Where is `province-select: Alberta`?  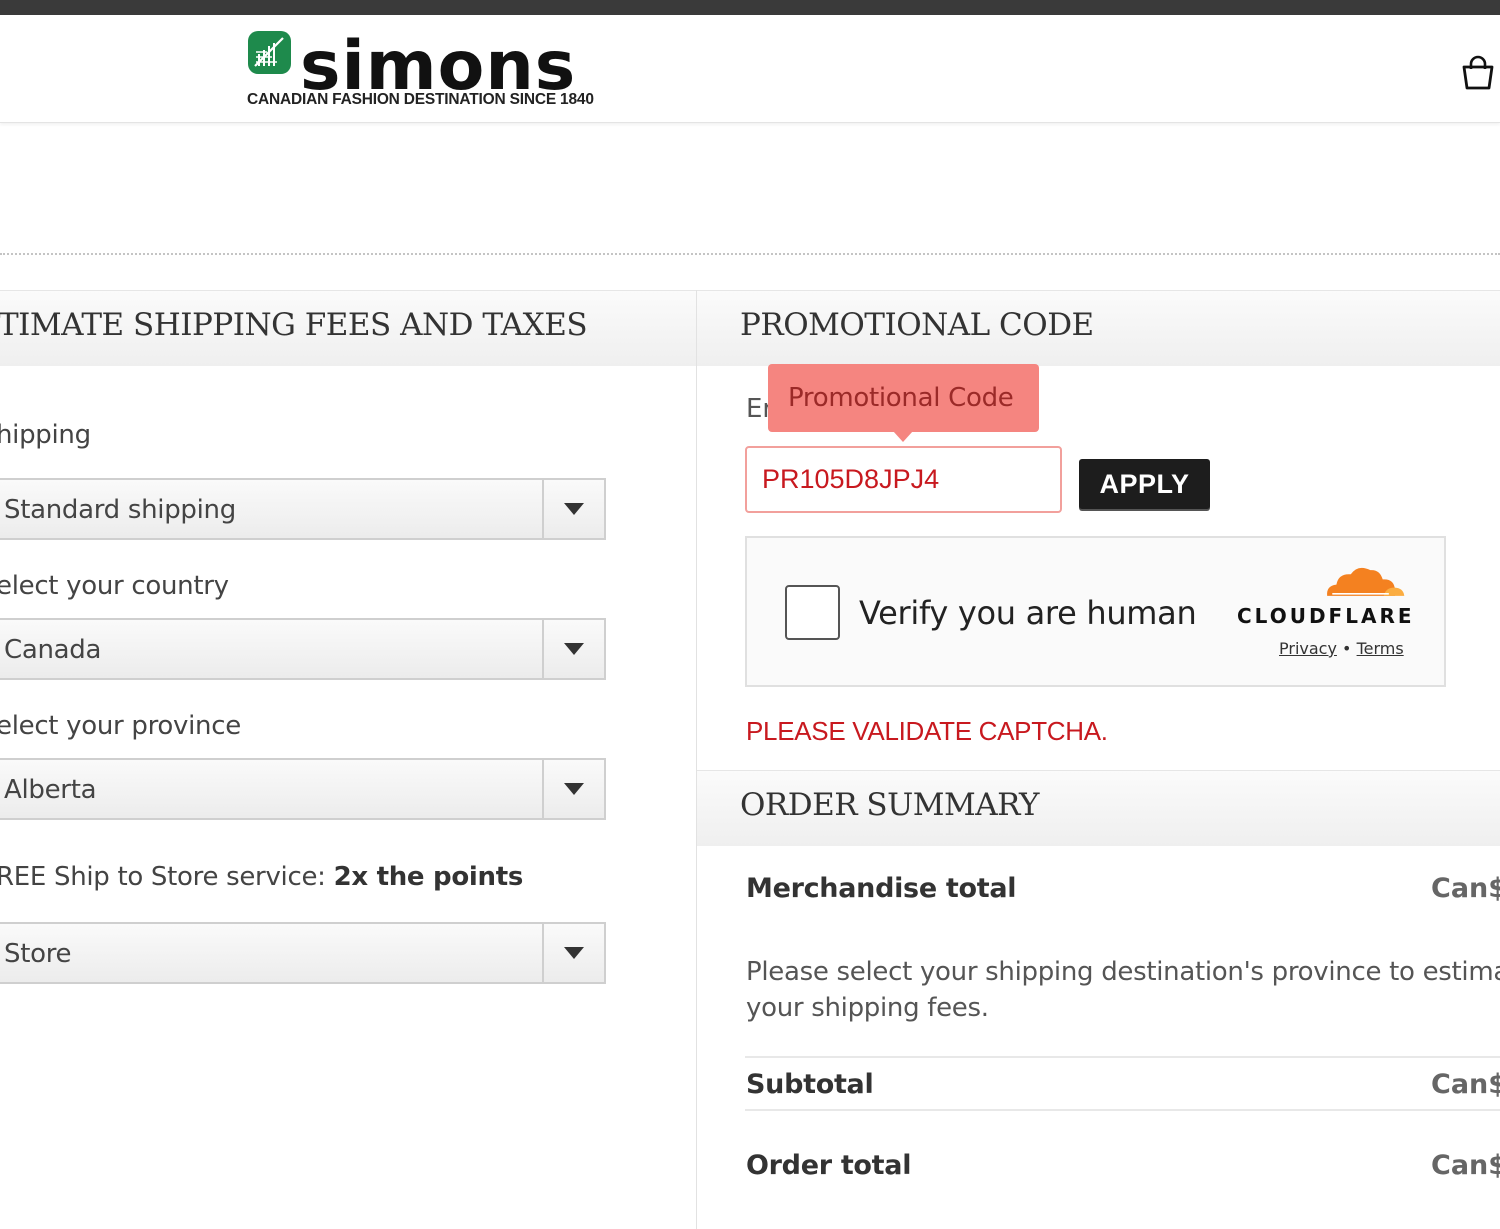
province-select: Alberta is located at coordinates (303, 789).